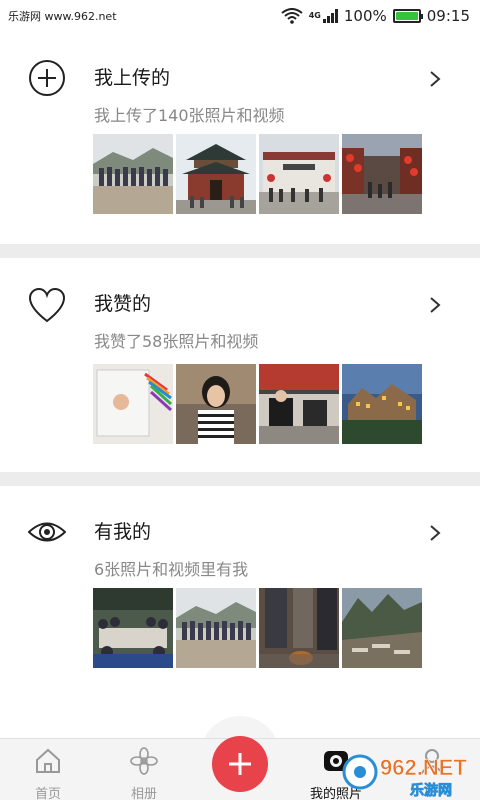 This screenshot has width=480, height=800. What do you see at coordinates (314, 15) in the screenshot?
I see `network-type: 4G` at bounding box center [314, 15].